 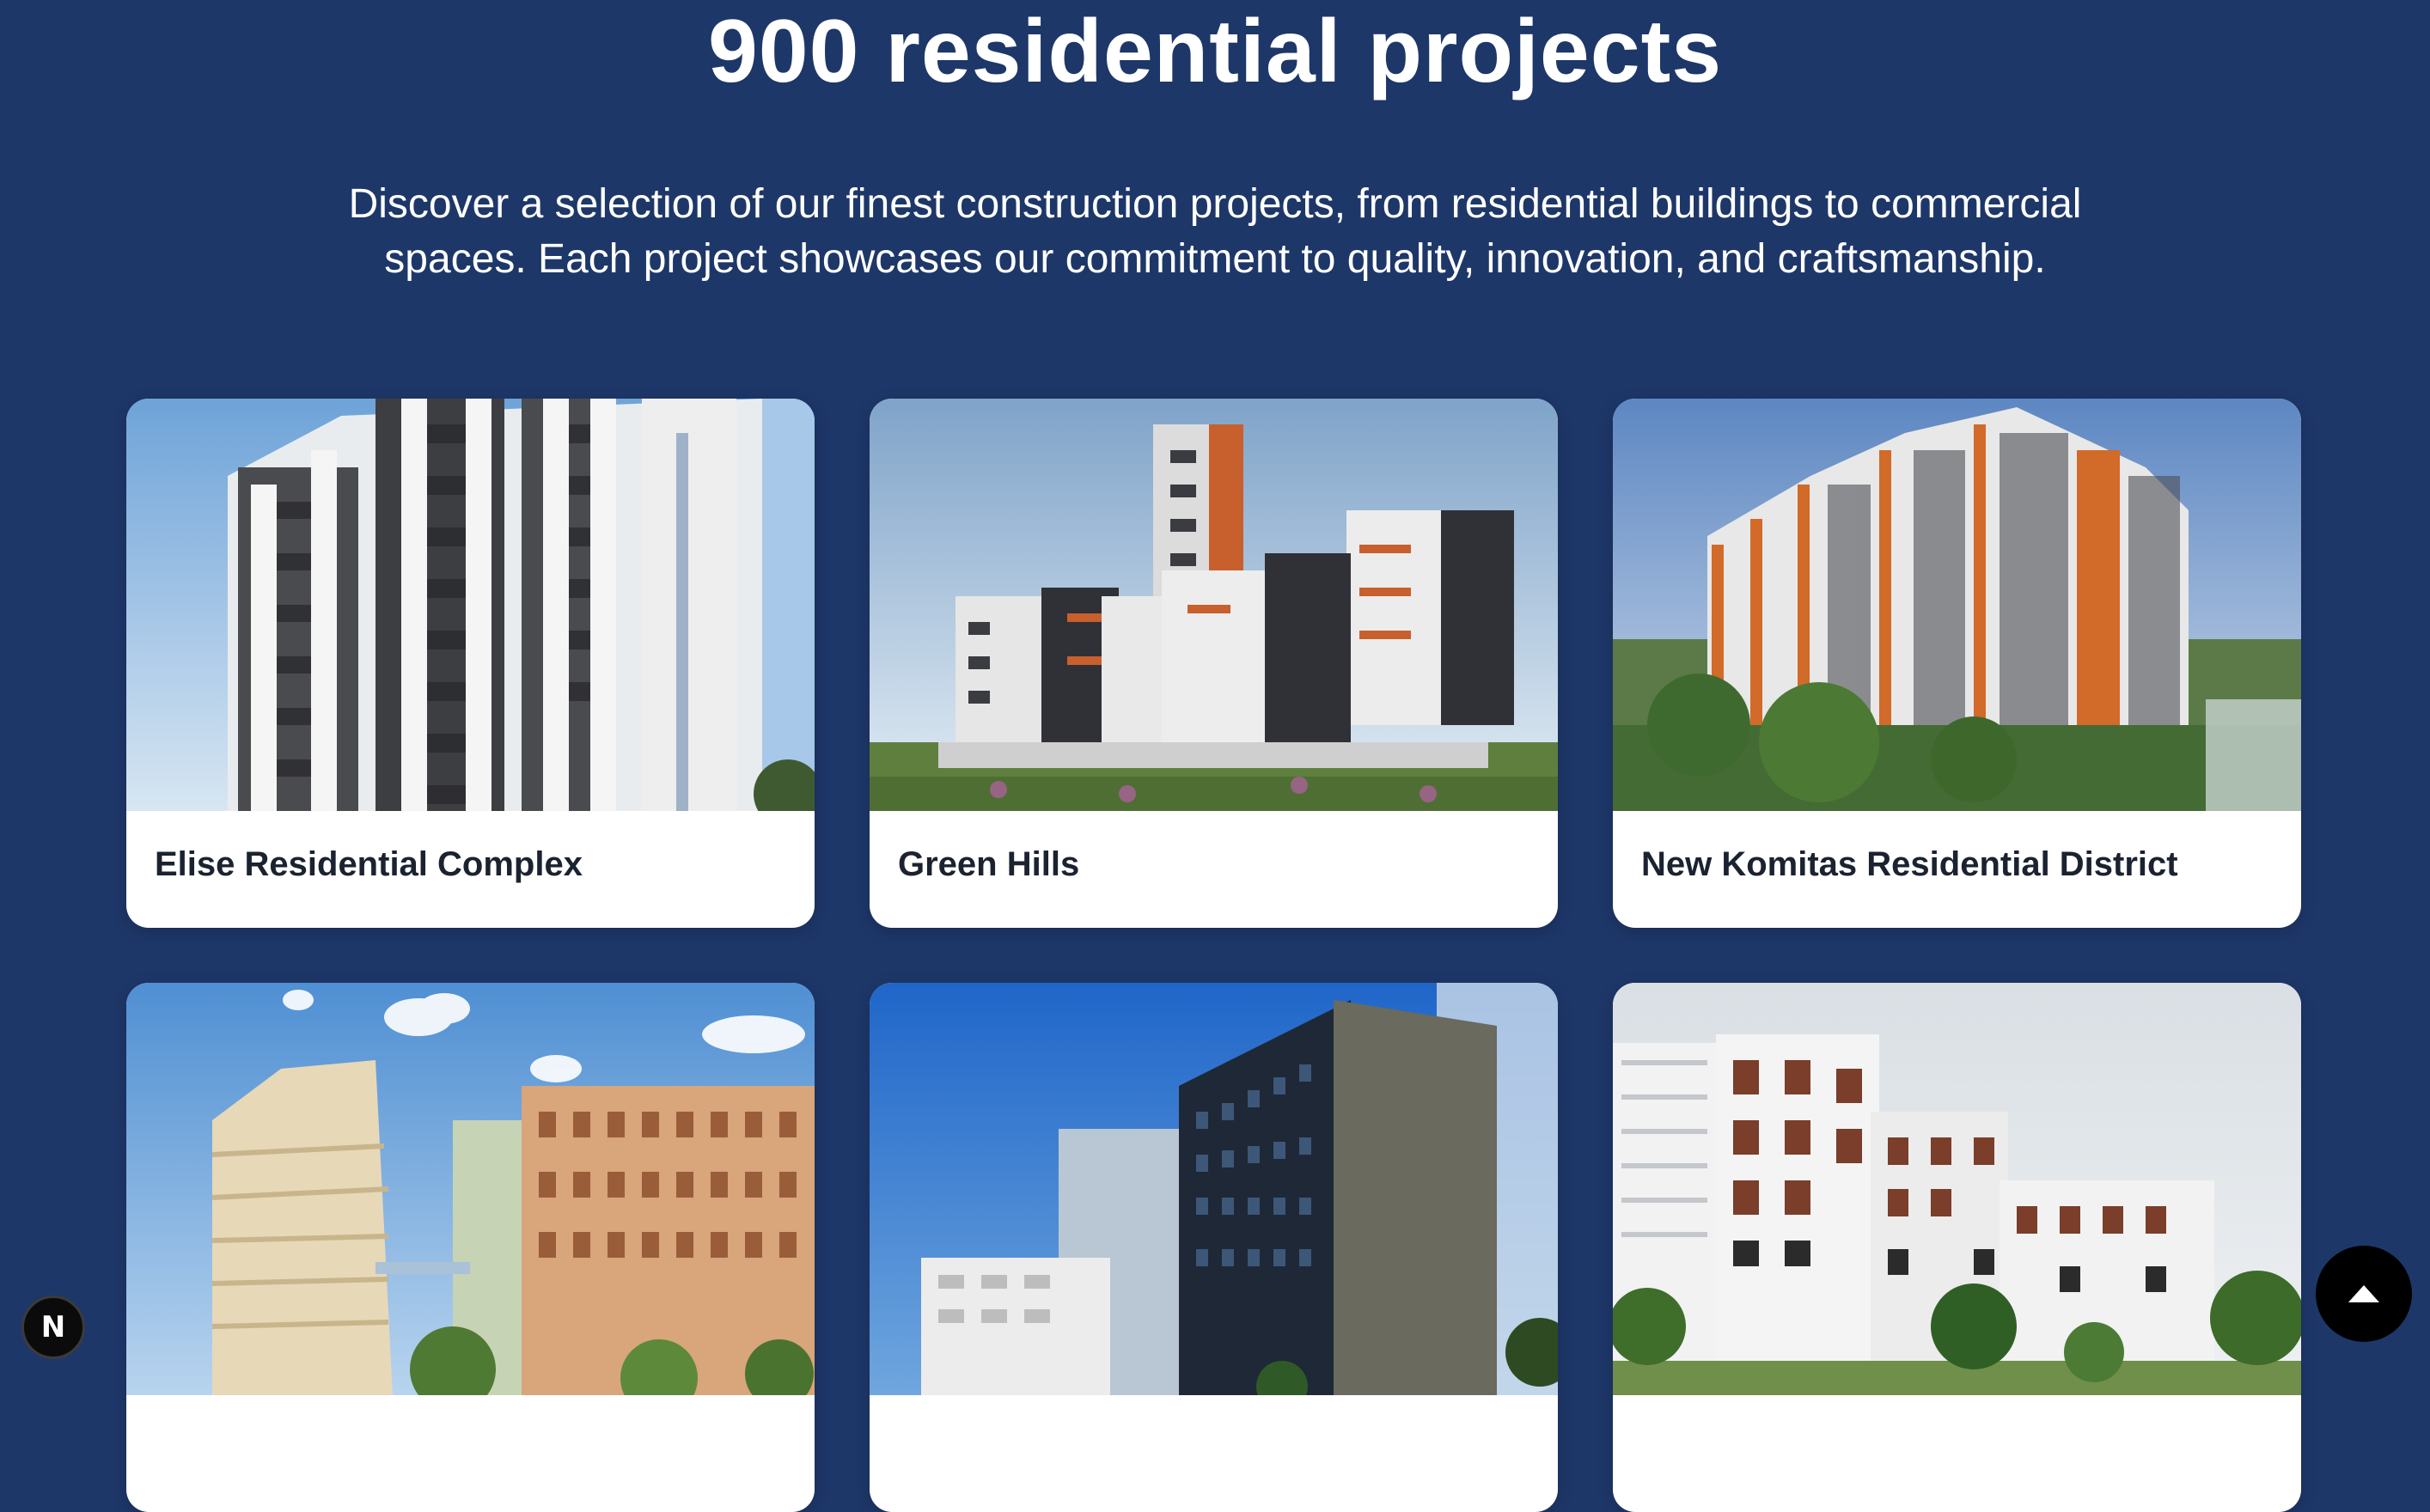 I want to click on project-title: Green Hills, so click(x=989, y=864).